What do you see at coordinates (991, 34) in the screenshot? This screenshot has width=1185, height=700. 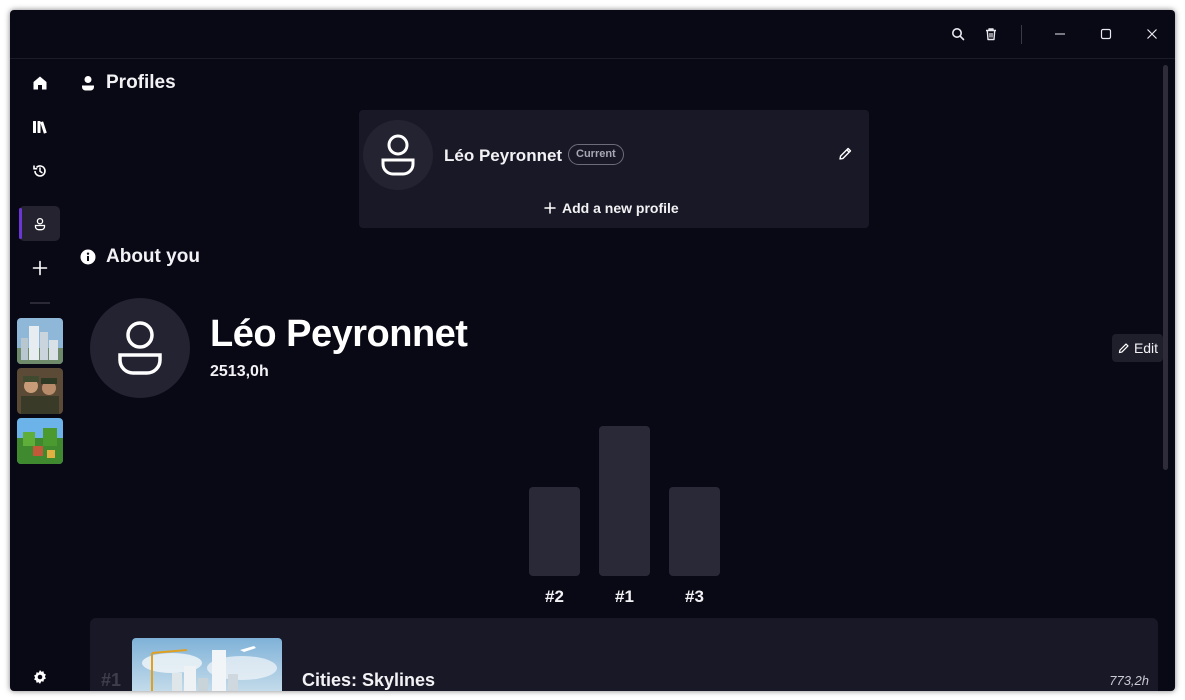 I see `trash-icon` at bounding box center [991, 34].